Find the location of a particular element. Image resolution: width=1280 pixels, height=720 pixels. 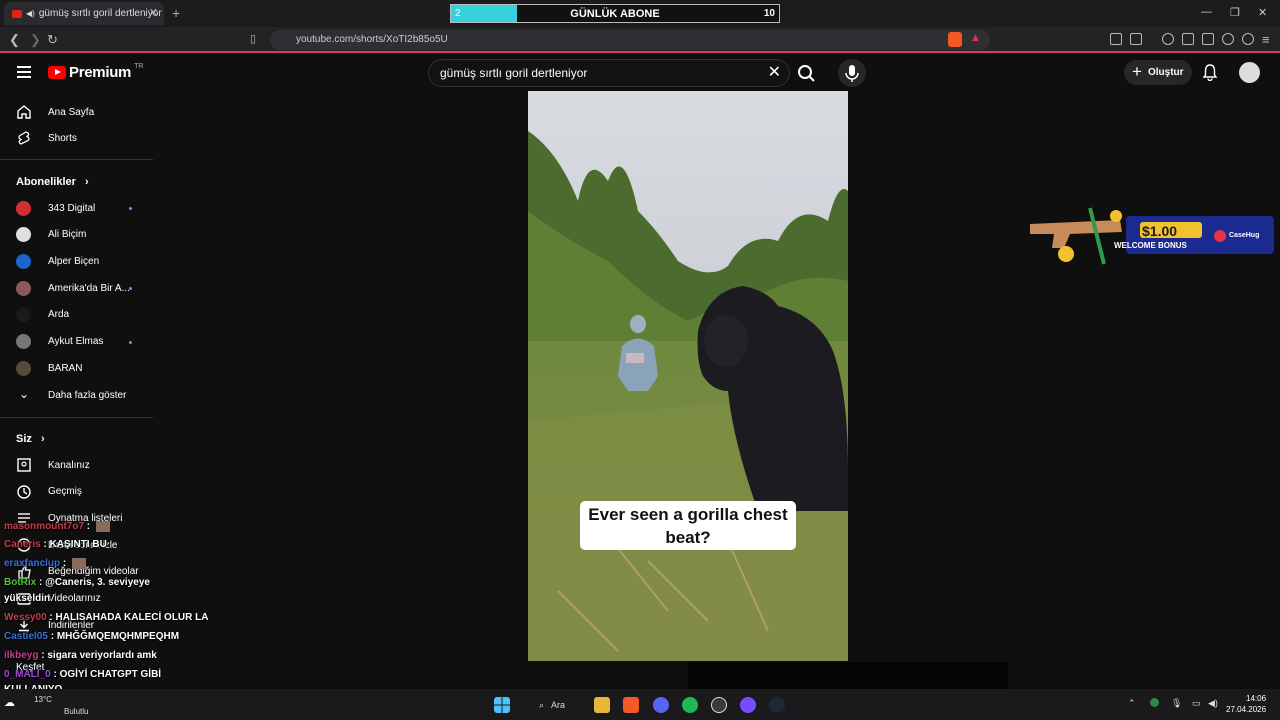

bookmark-icon: ▯ is located at coordinates (253, 38).